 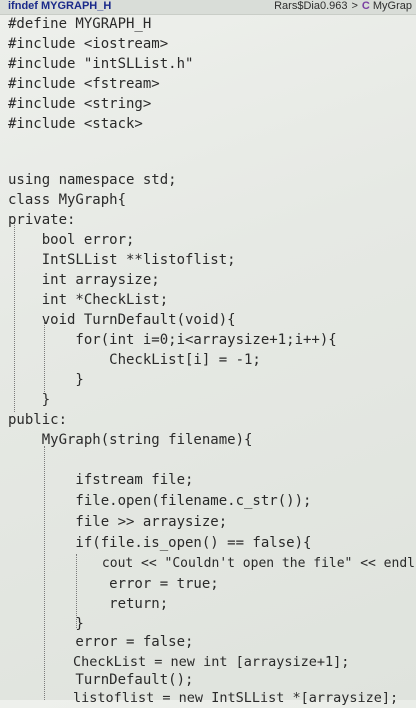 What do you see at coordinates (84, 280) in the screenshot?
I see `code-line: int arraysize;` at bounding box center [84, 280].